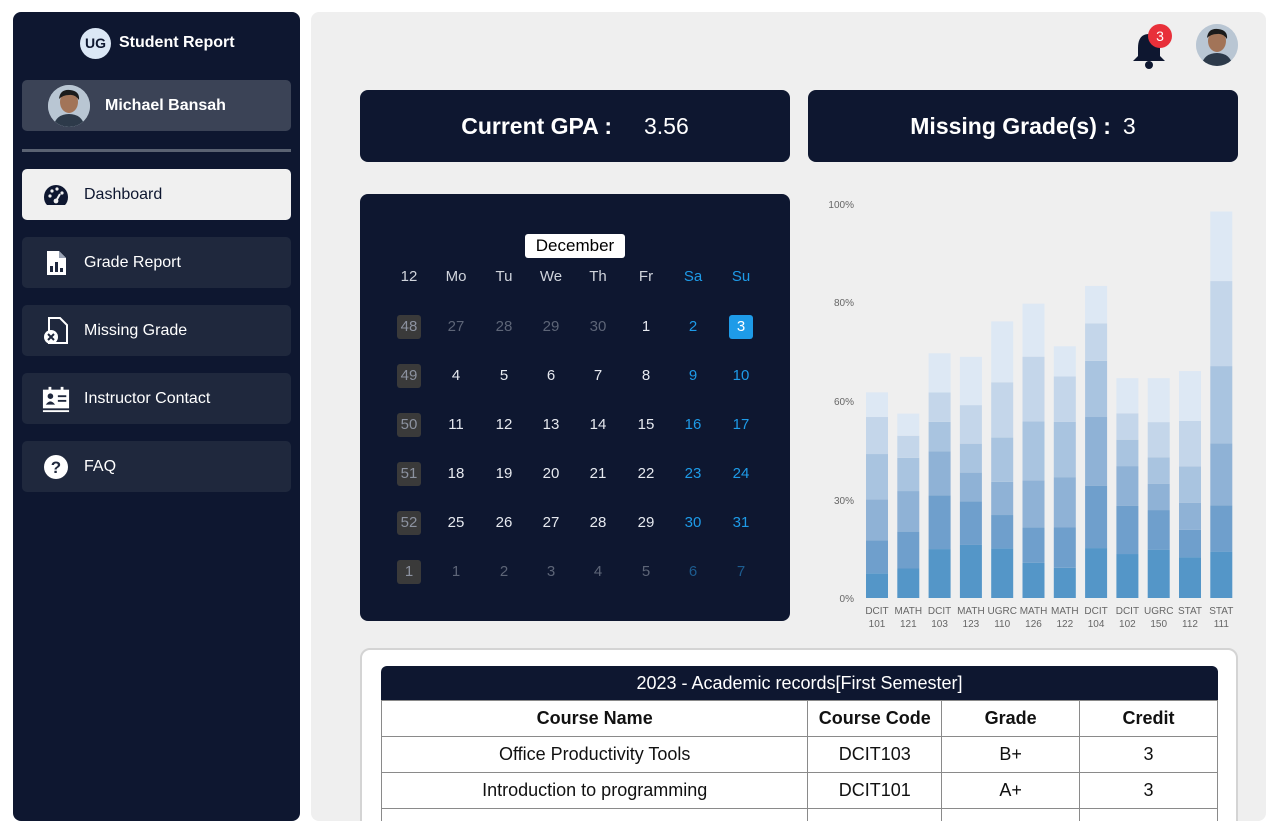  Describe the element at coordinates (741, 376) in the screenshot. I see `calendar-day: 10` at that location.